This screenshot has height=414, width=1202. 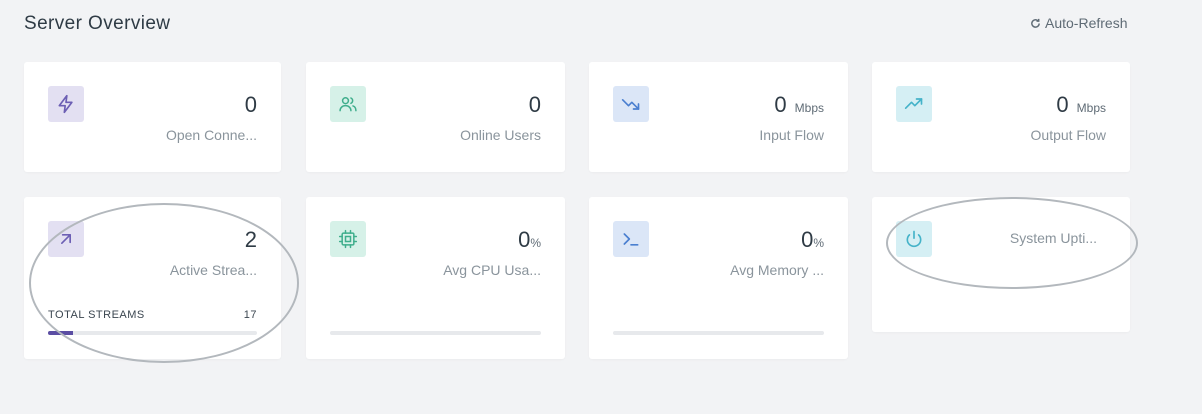 What do you see at coordinates (348, 104) in the screenshot?
I see `users-icon` at bounding box center [348, 104].